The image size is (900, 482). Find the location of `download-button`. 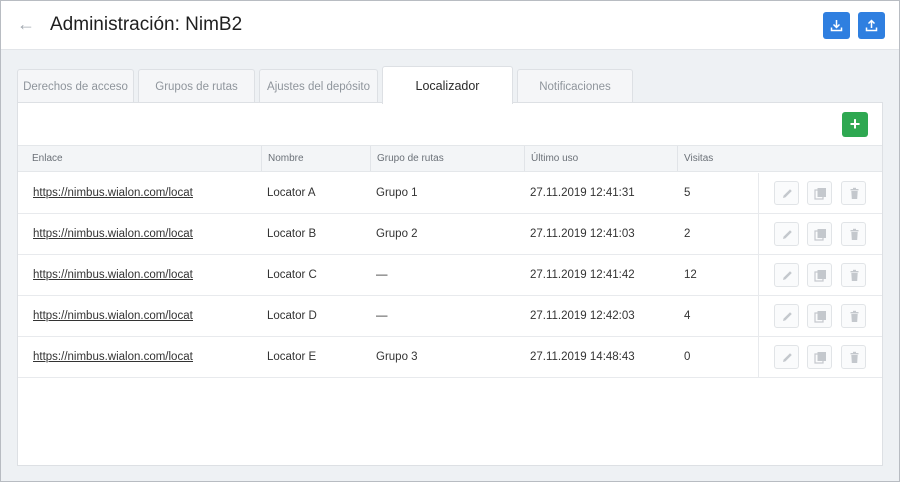

download-button is located at coordinates (836, 25).